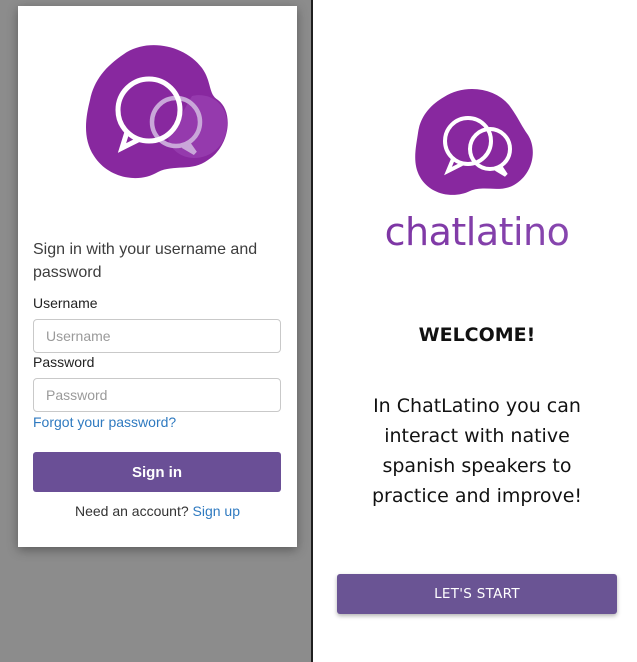  I want to click on password-label: Password, so click(64, 362).